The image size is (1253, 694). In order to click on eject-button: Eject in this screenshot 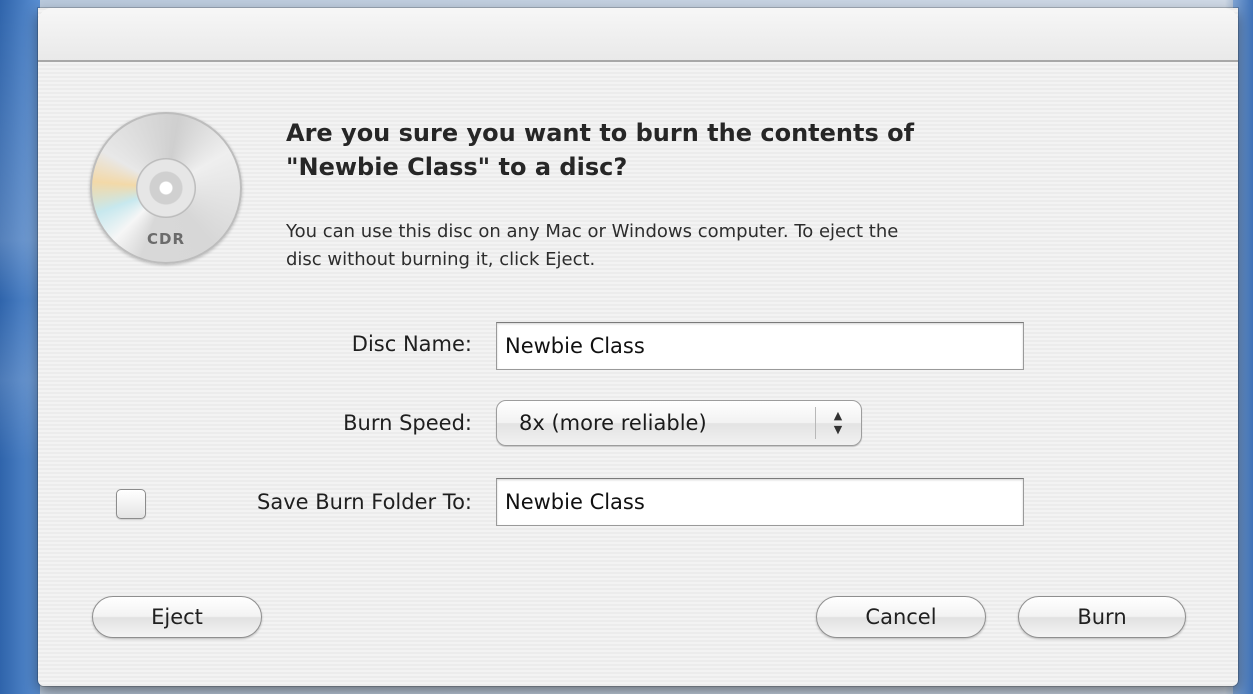, I will do `click(177, 617)`.